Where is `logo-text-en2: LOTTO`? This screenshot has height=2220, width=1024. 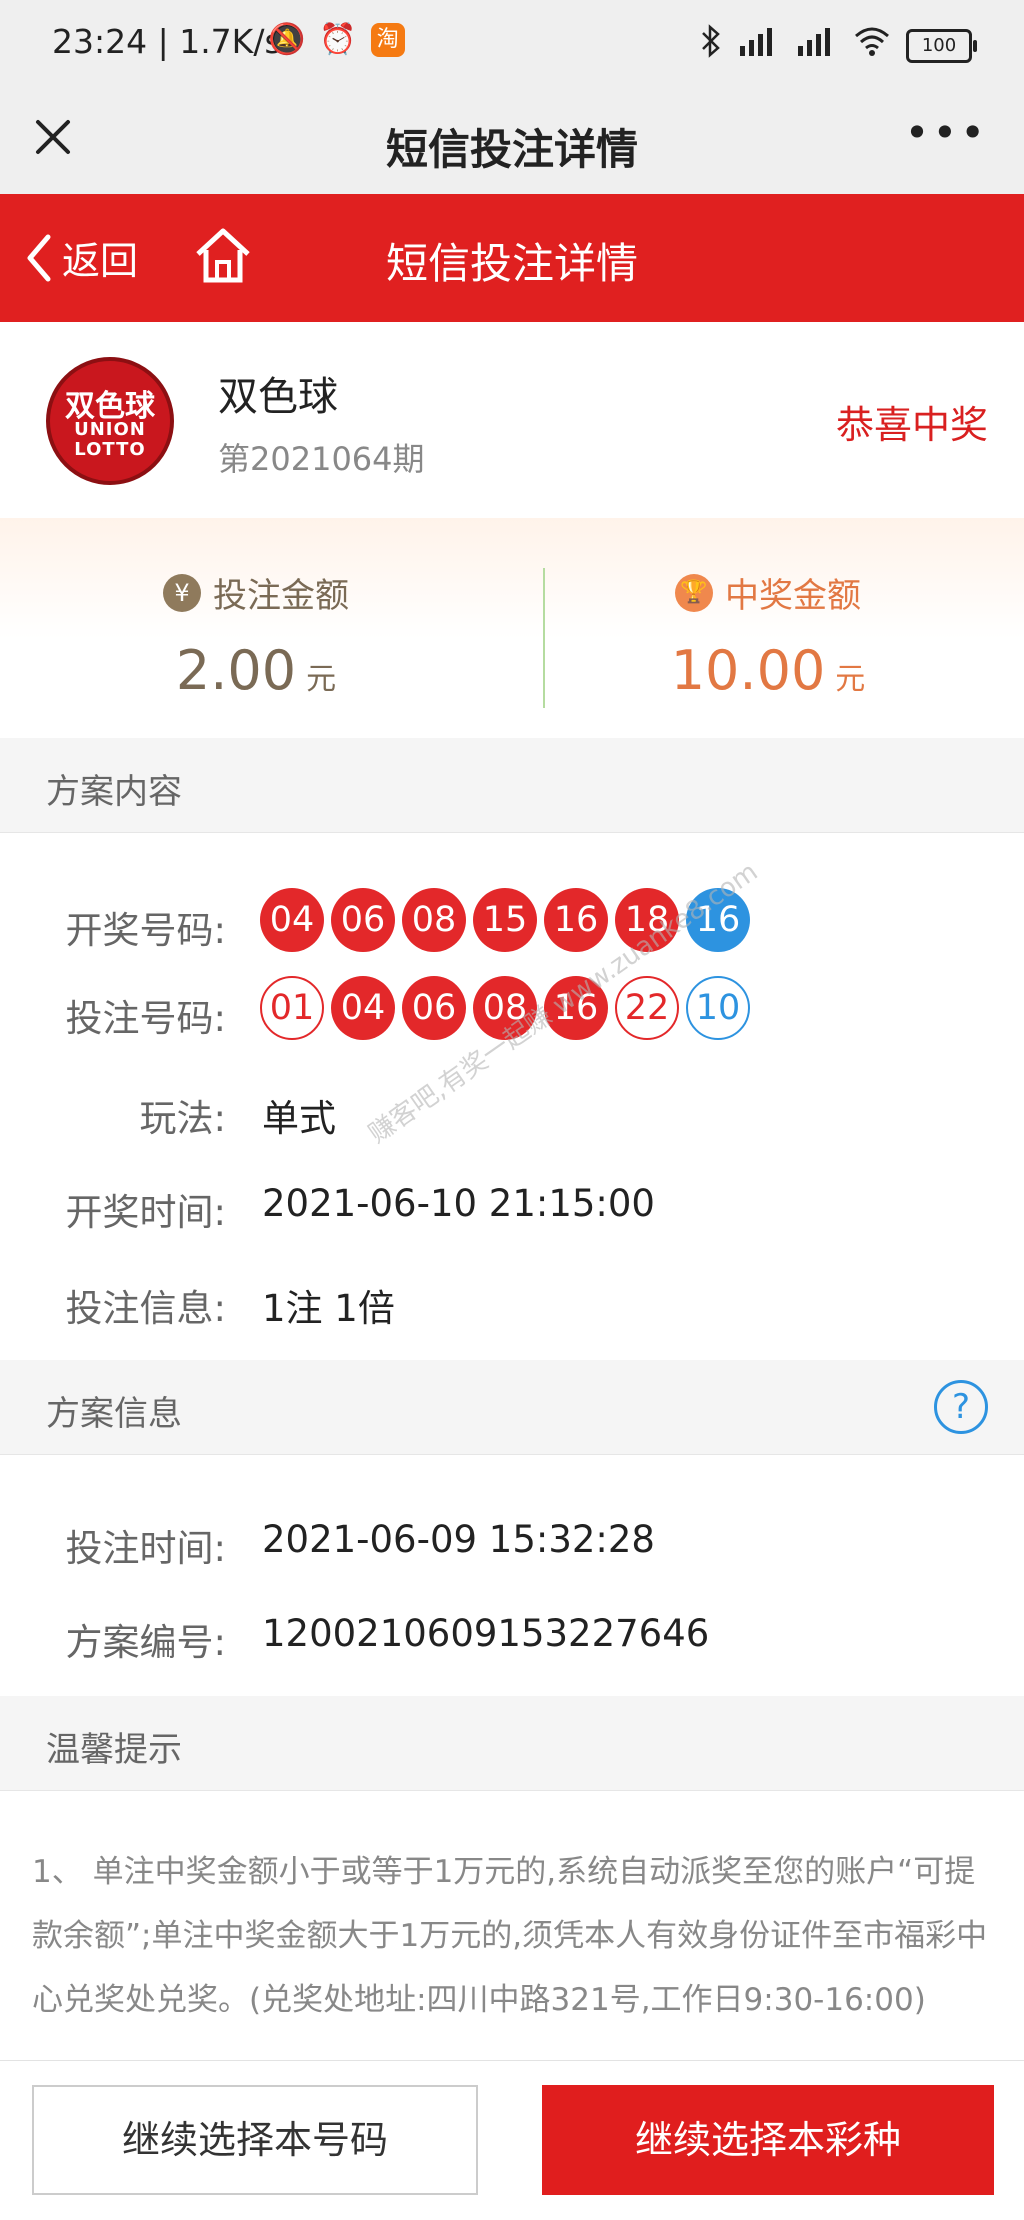 logo-text-en2: LOTTO is located at coordinates (110, 449).